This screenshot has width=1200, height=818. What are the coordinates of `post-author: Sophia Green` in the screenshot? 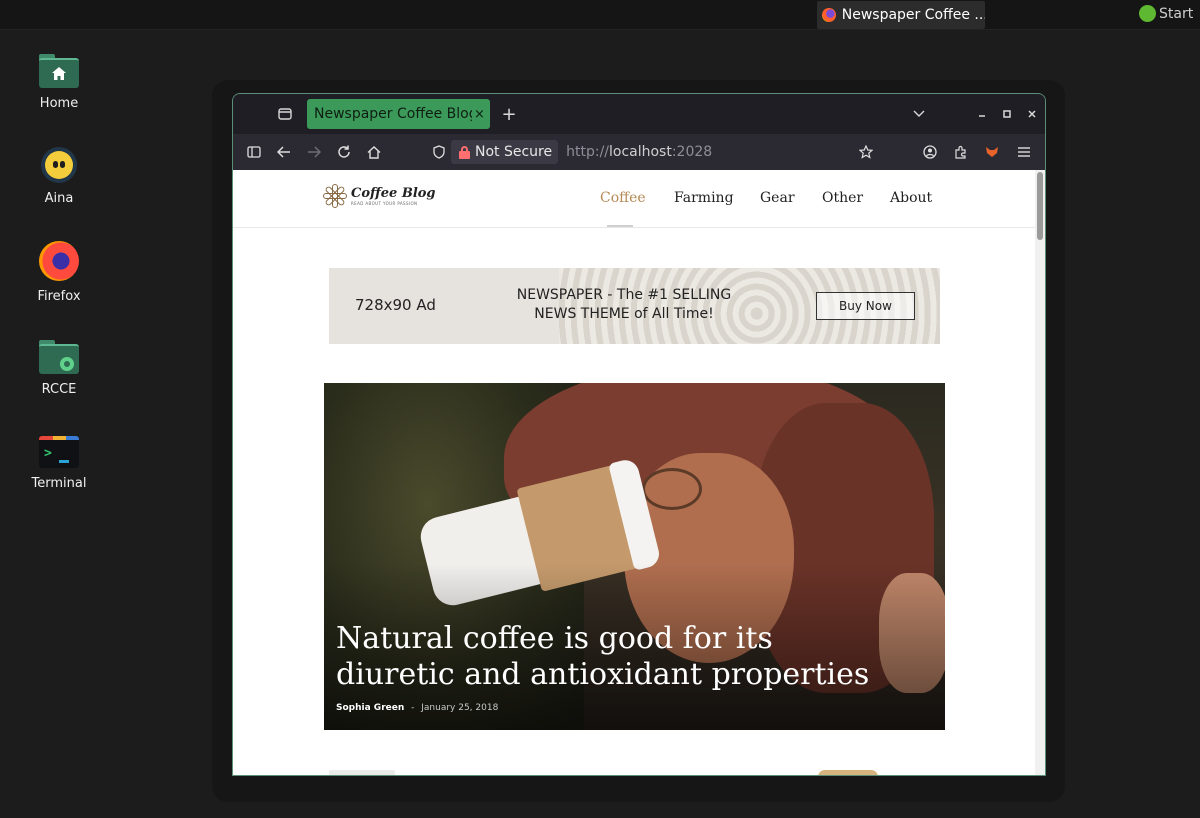 It's located at (370, 708).